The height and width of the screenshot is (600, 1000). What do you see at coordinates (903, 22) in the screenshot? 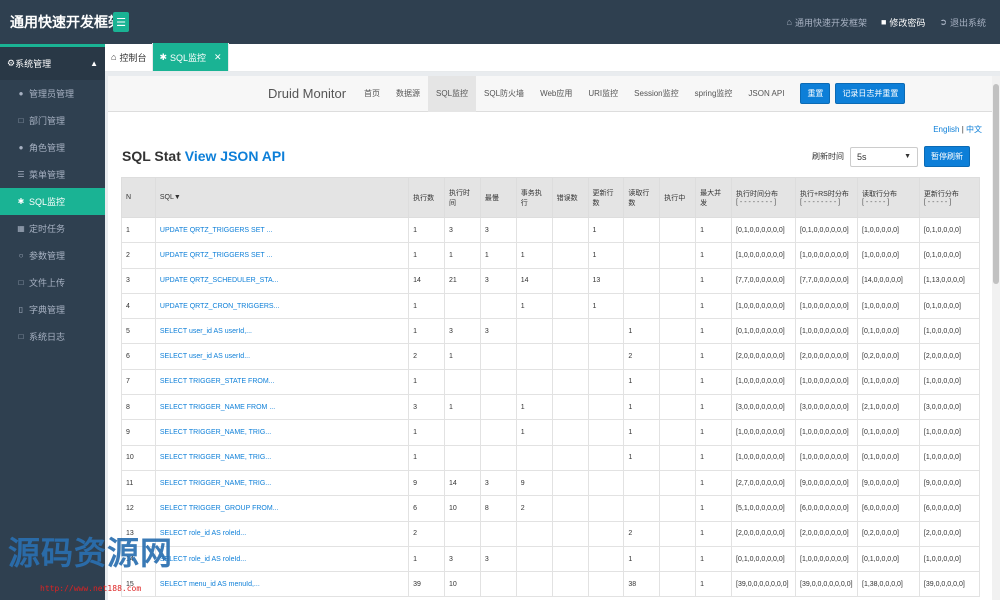
I see `header-link-change-password: ■ 修改密码` at bounding box center [903, 22].